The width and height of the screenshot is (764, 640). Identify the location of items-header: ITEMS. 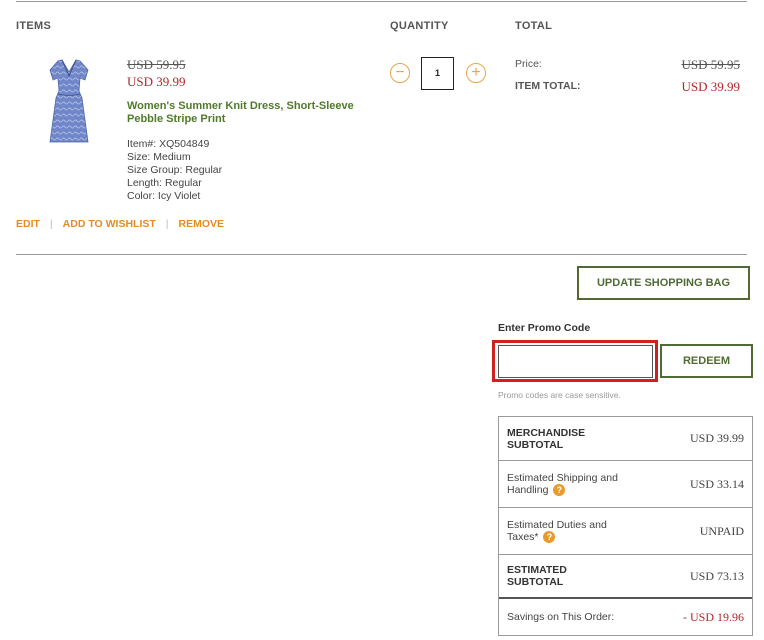
(34, 26).